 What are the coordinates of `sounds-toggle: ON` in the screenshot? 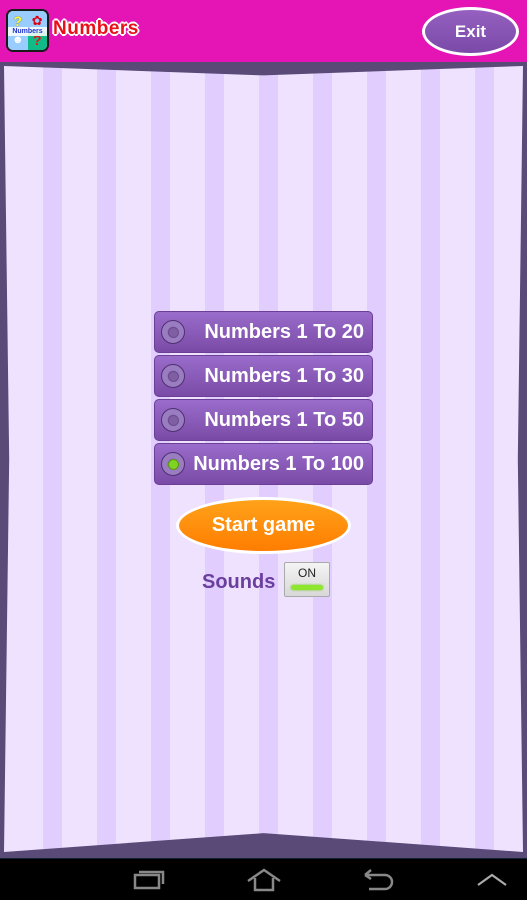 It's located at (307, 579).